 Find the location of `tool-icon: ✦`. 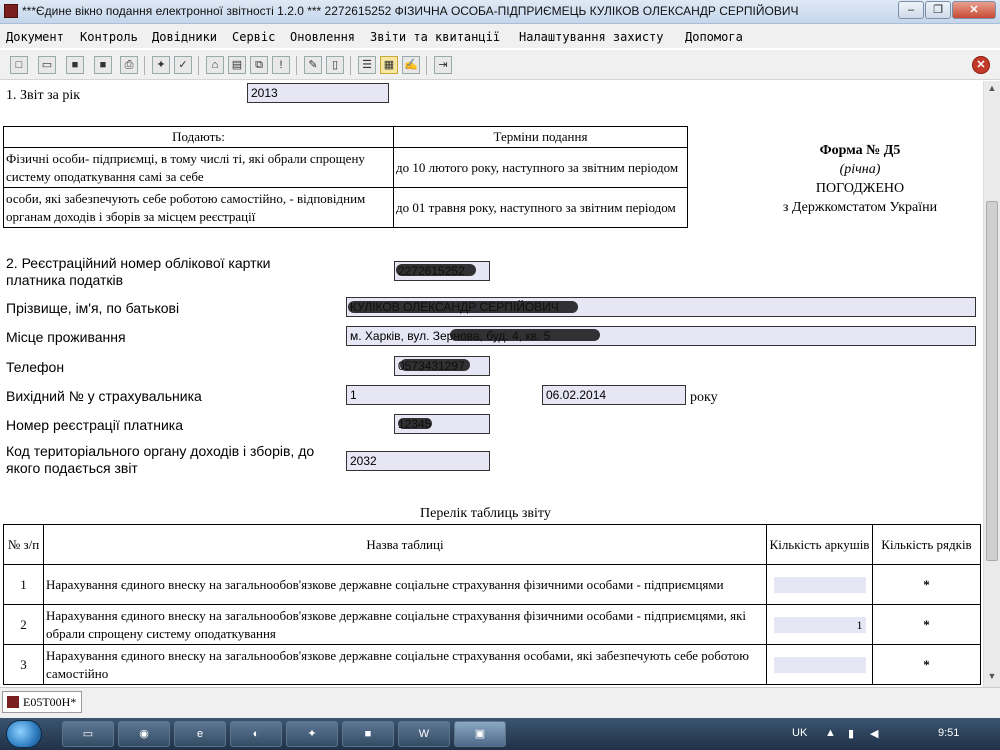

tool-icon: ✦ is located at coordinates (312, 734).